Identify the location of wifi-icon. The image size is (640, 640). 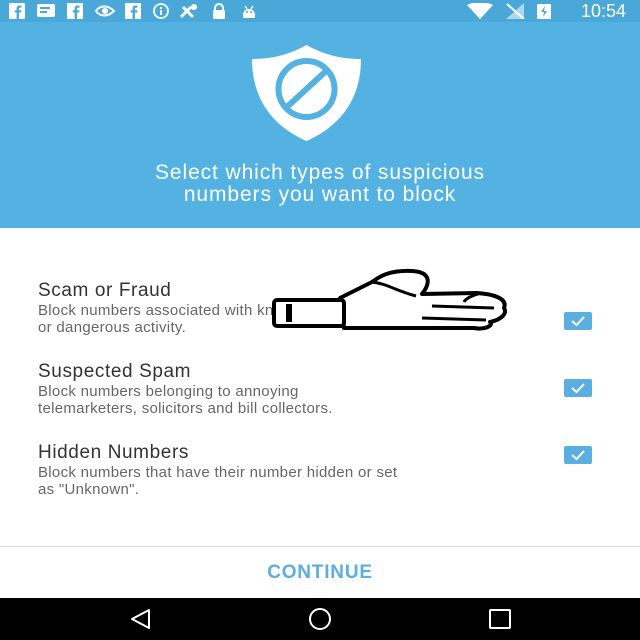
(480, 10).